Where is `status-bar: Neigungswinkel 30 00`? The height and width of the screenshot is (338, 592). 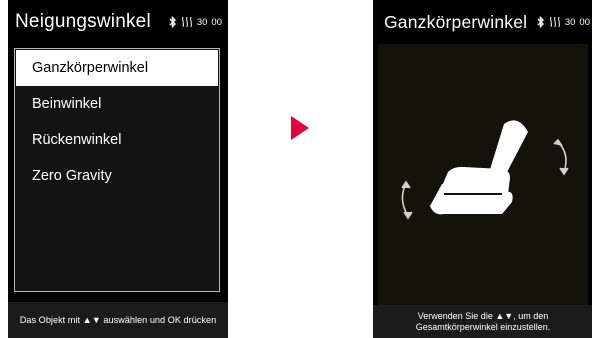 status-bar: Neigungswinkel 30 00 is located at coordinates (118, 22).